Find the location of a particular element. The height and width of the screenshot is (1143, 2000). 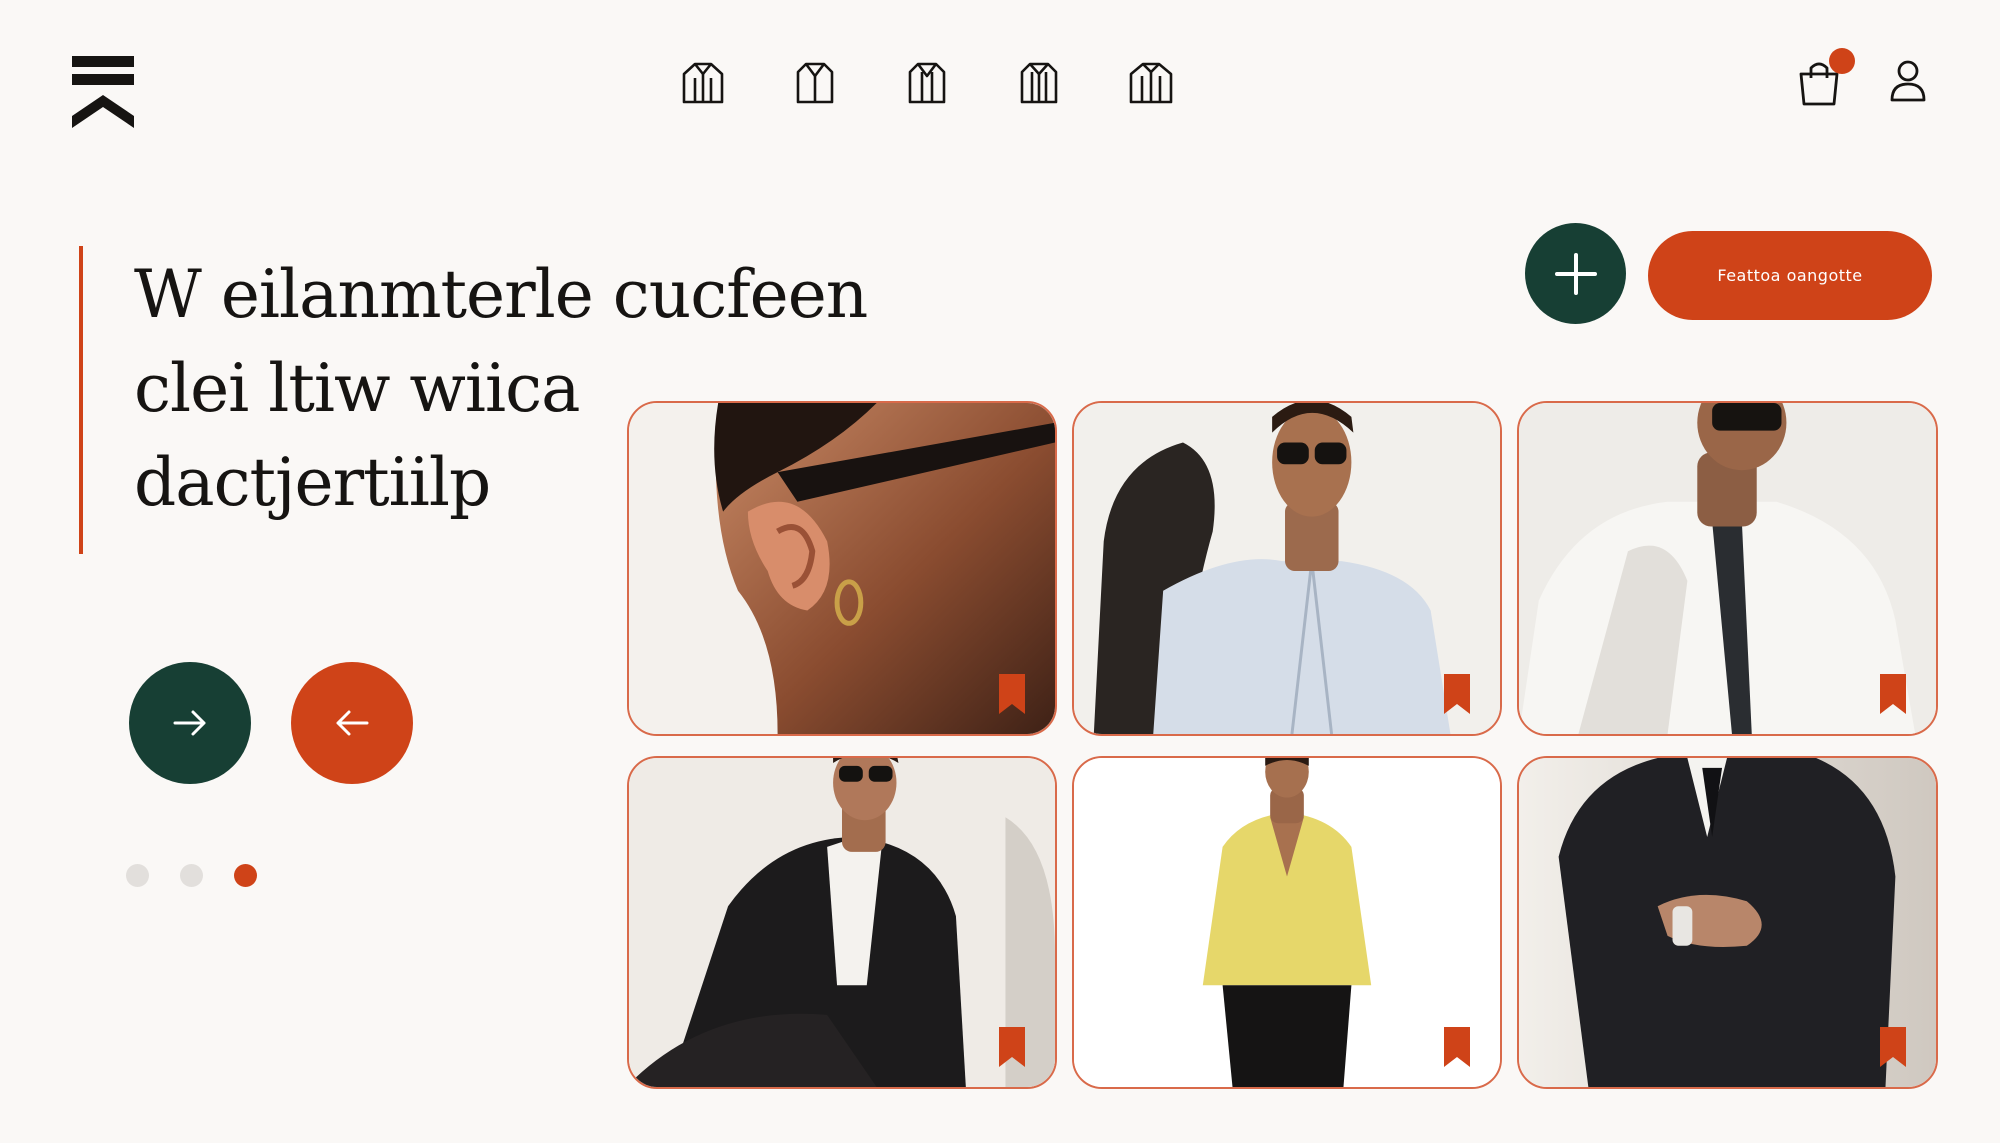

gallery-card-ear-earring is located at coordinates (842, 568).